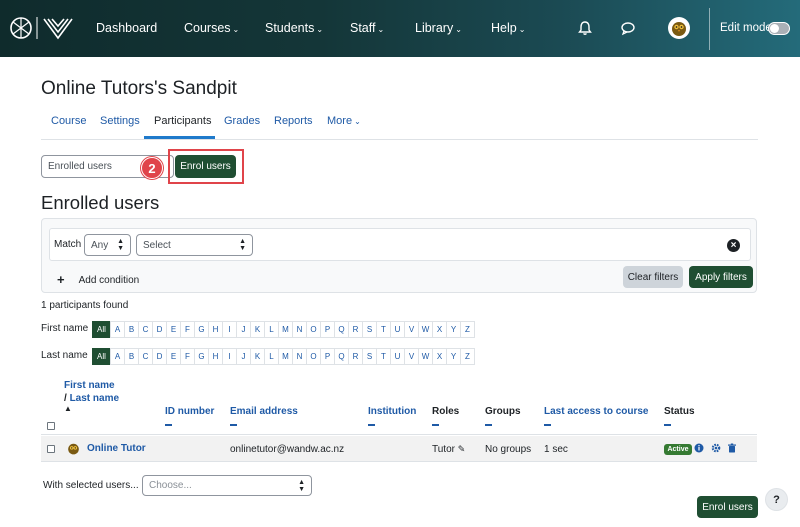 The height and width of the screenshot is (527, 800). What do you see at coordinates (746, 28) in the screenshot?
I see `edit-mode-label: Edit mode` at bounding box center [746, 28].